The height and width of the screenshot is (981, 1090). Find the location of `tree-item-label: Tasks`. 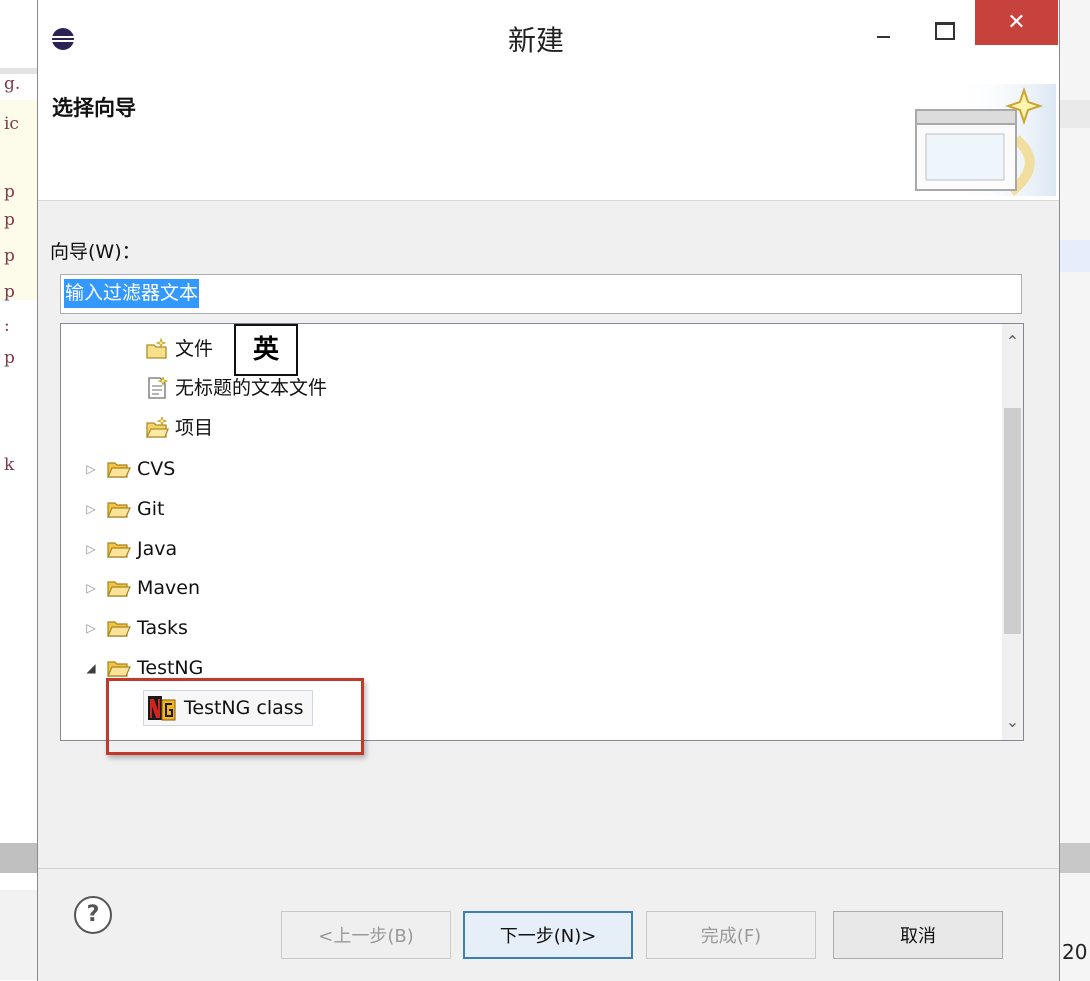

tree-item-label: Tasks is located at coordinates (162, 627).